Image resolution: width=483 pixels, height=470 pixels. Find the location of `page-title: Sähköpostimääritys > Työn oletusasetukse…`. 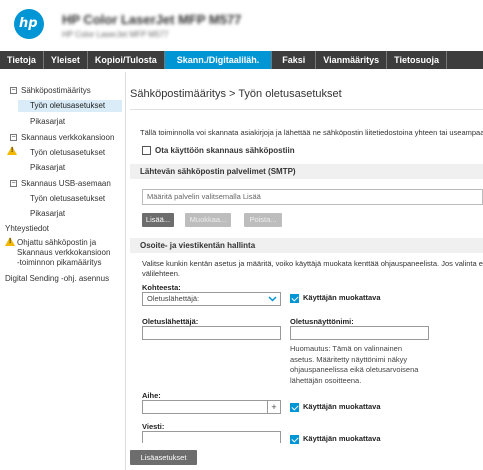

page-title: Sähköpostimääritys > Työn oletusasetukse… is located at coordinates (236, 94).